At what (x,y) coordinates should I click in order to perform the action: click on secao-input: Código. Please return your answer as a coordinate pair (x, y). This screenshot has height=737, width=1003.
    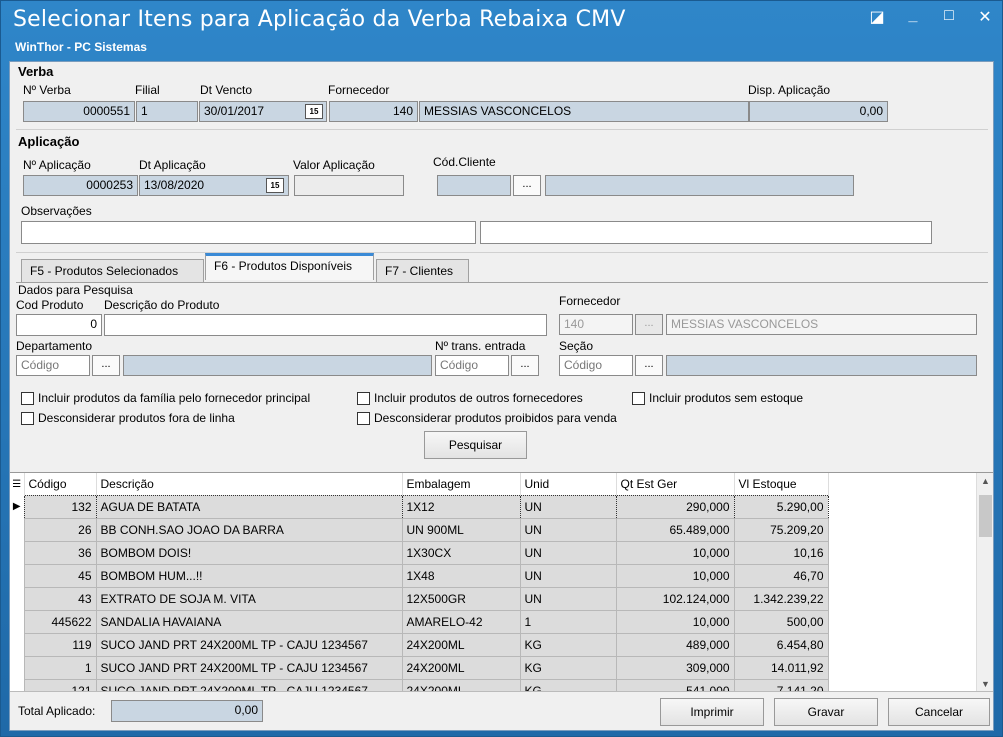
    Looking at the image, I should click on (596, 365).